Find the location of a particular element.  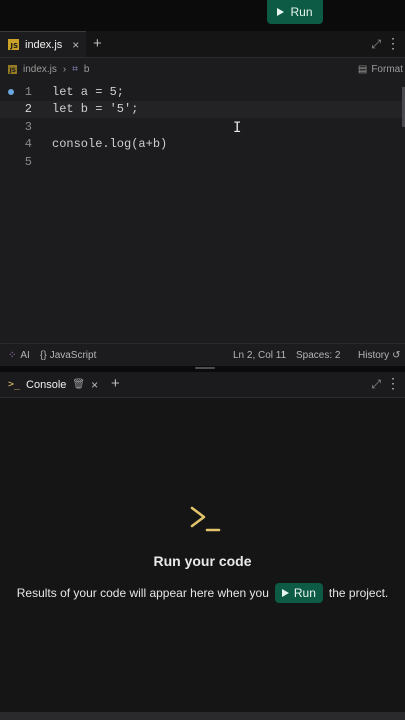

code-line-active: 2 let b = '5'; is located at coordinates (202, 109).